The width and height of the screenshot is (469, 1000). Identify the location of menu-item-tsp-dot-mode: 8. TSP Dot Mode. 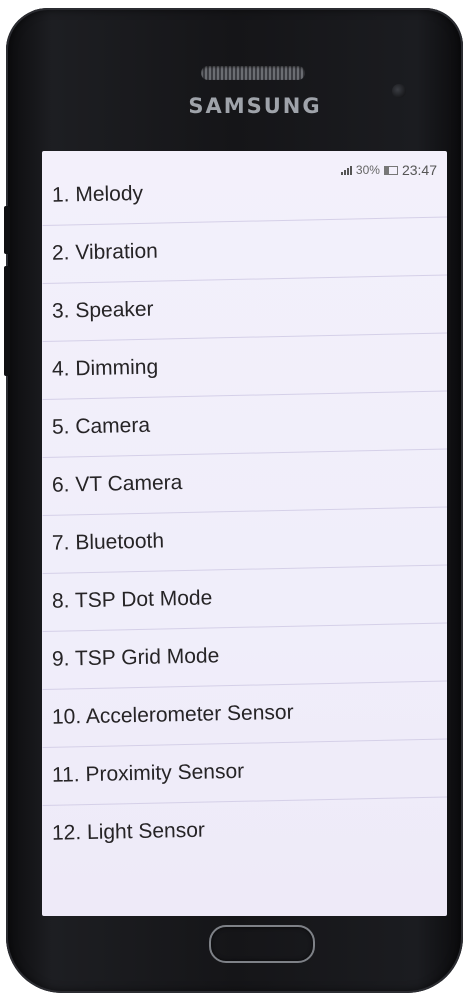
(244, 598).